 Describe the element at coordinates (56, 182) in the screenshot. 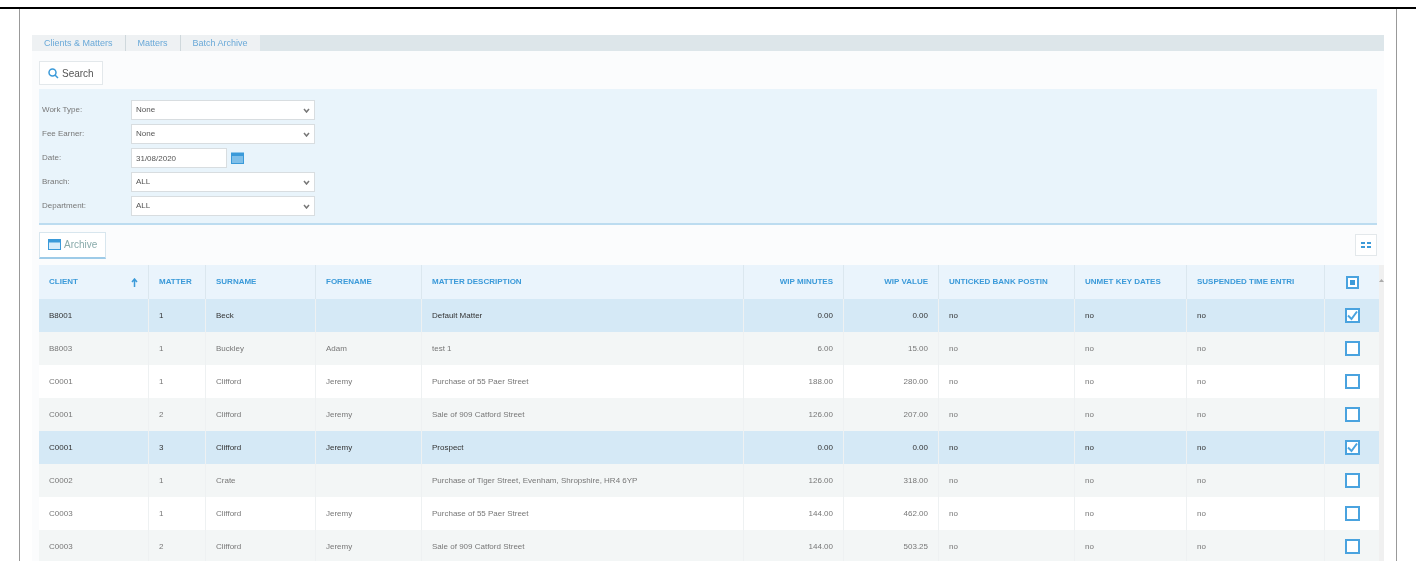

I see `filter-label: Branch:` at that location.